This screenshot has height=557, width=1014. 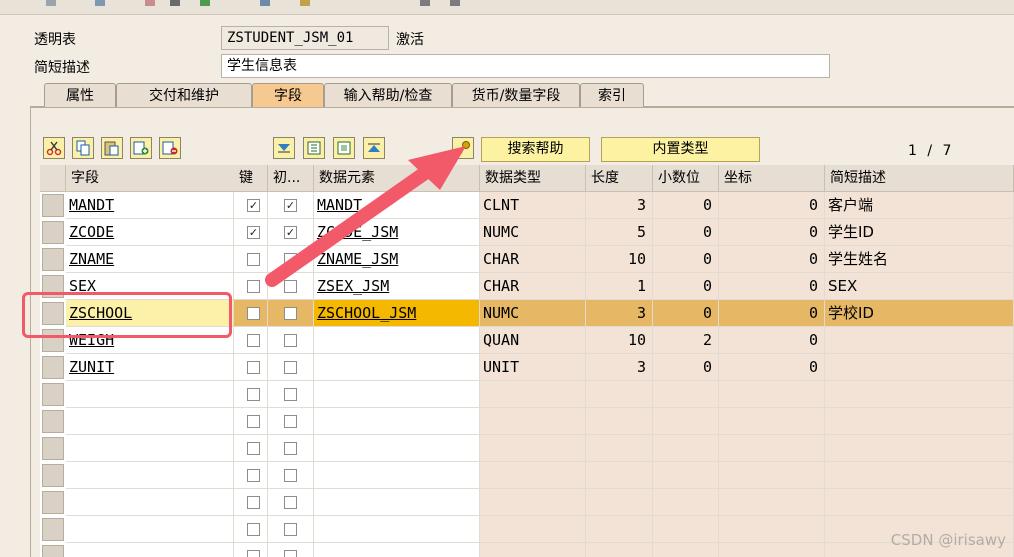 I want to click on cell-desc: 学生ID, so click(x=919, y=232).